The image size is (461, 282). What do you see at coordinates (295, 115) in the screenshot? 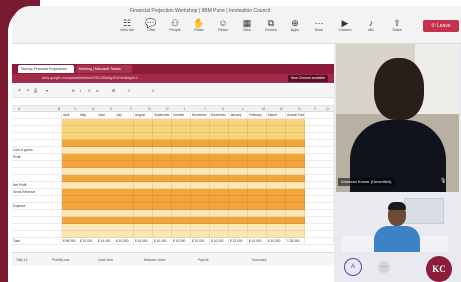
I see `table-cell: Annual Total` at bounding box center [295, 115].